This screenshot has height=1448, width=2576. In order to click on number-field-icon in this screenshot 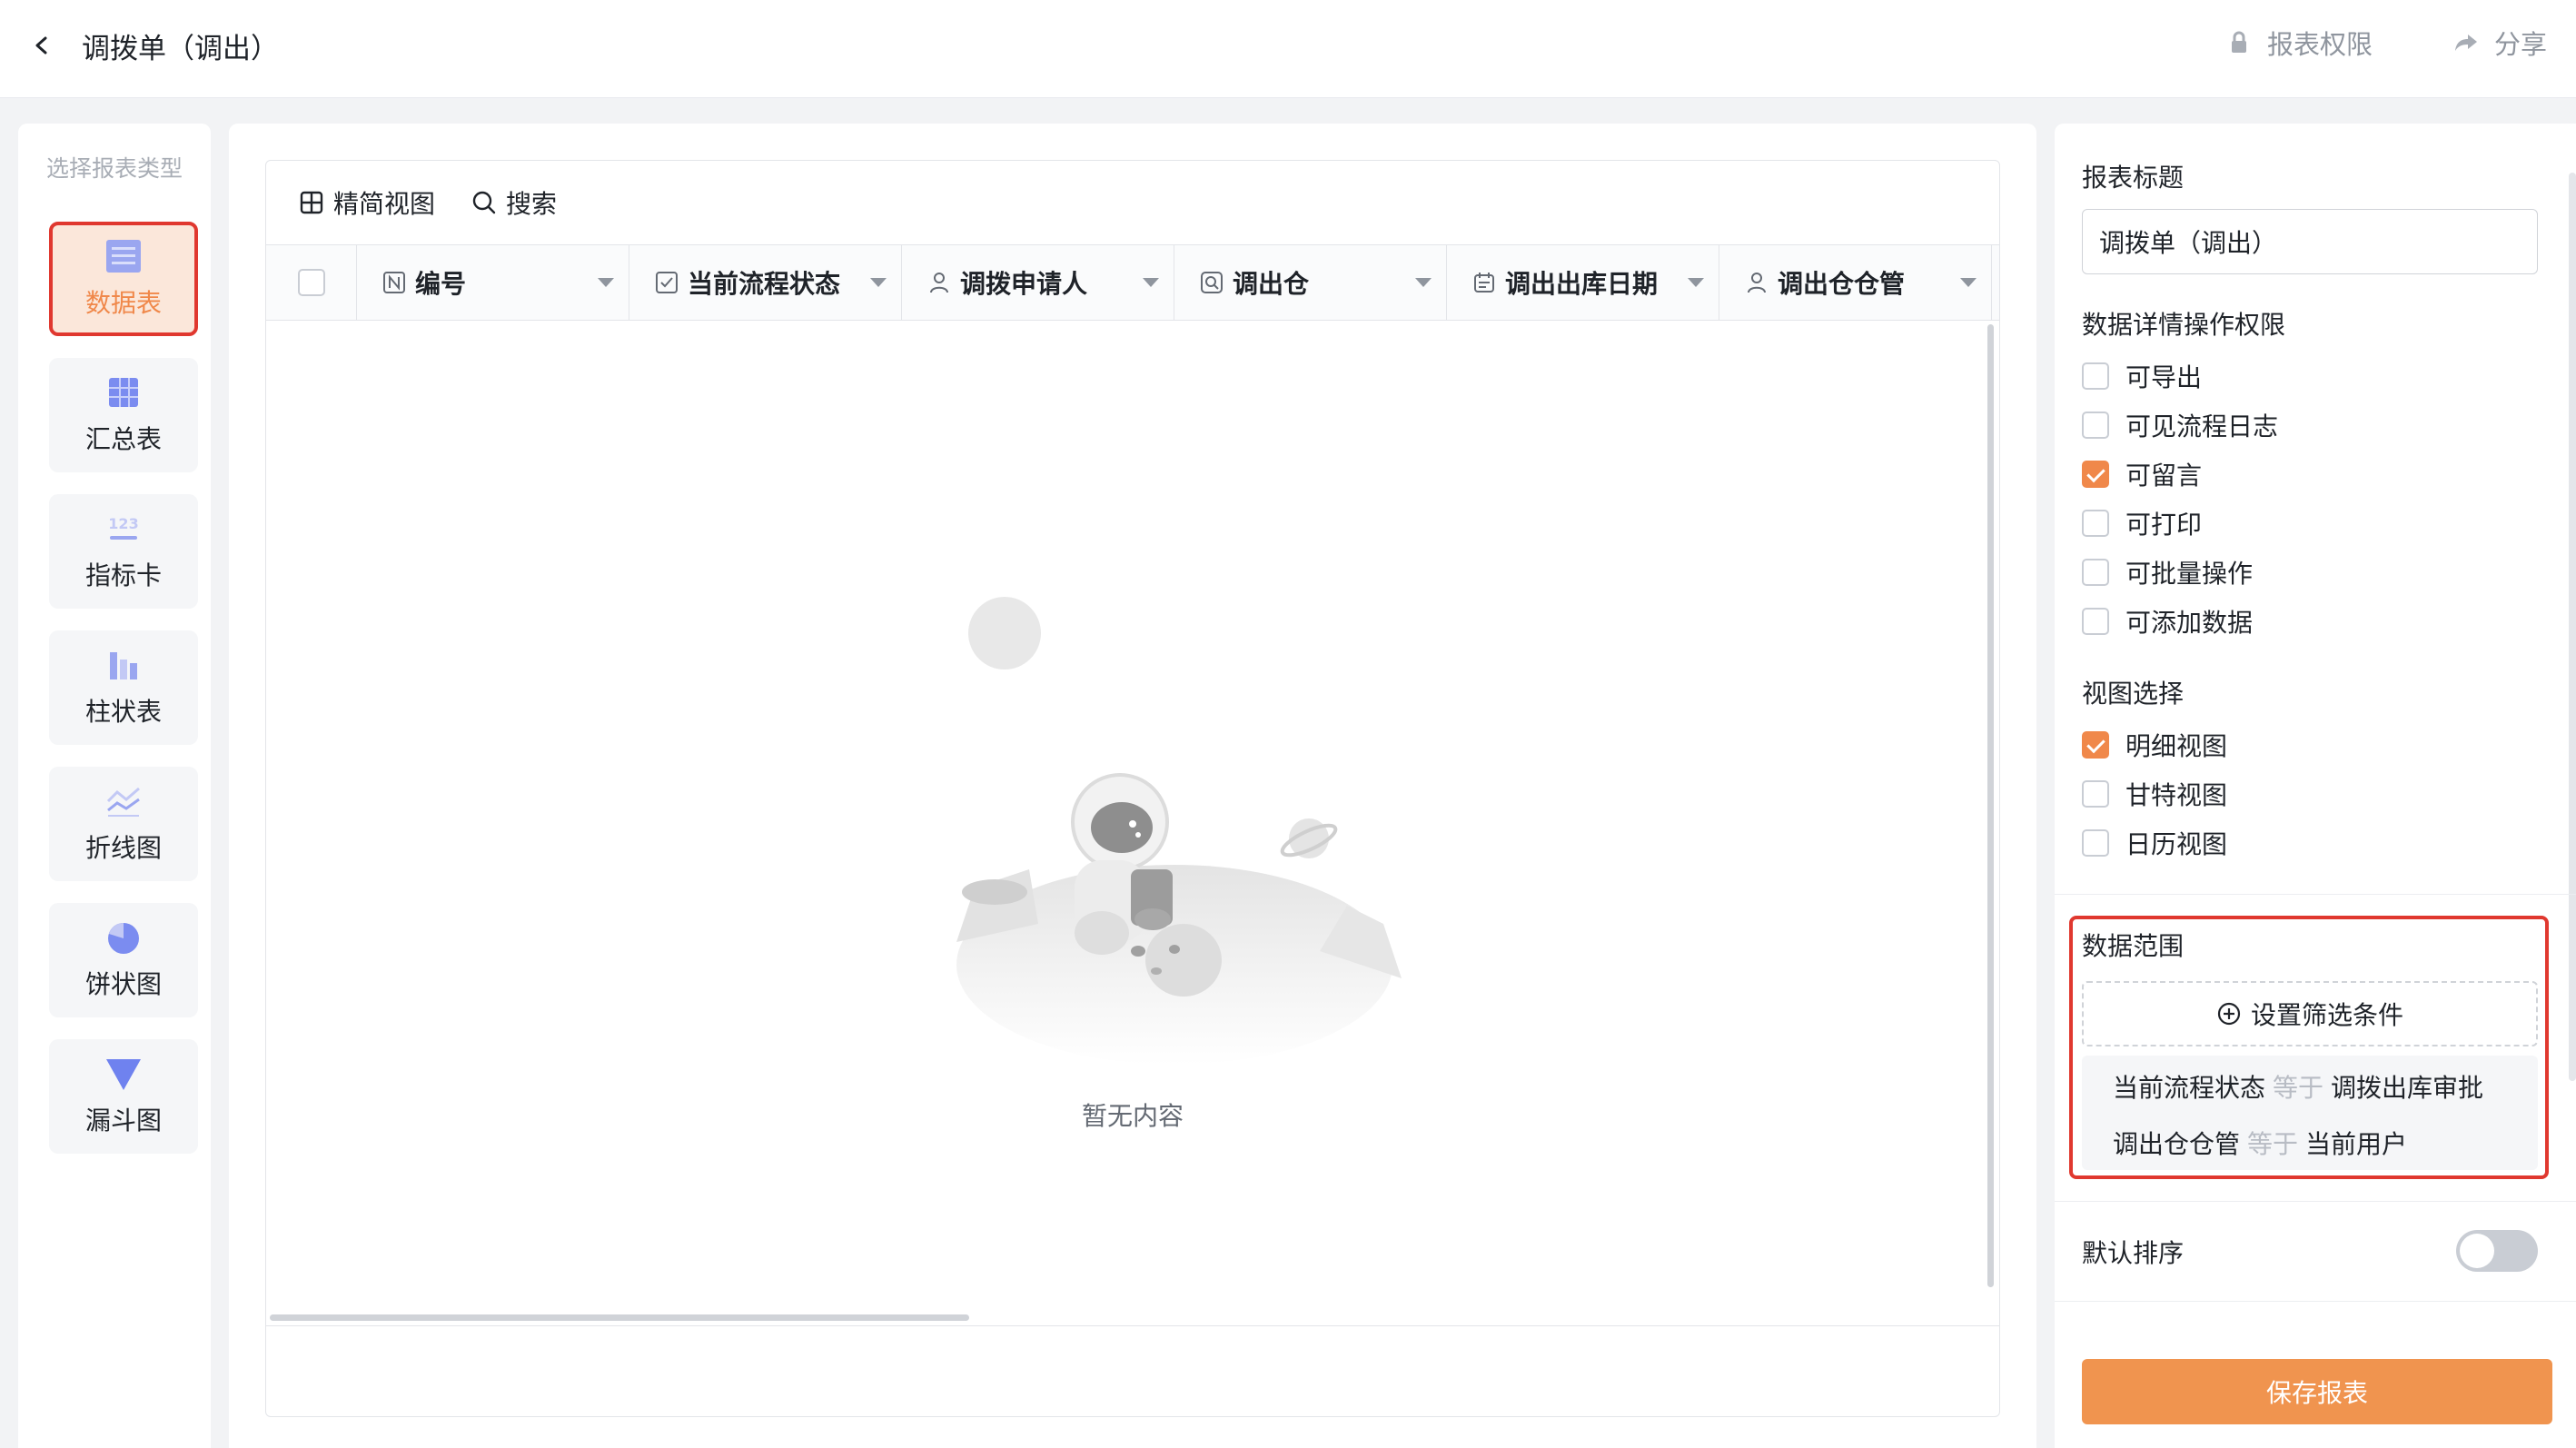, I will do `click(394, 282)`.